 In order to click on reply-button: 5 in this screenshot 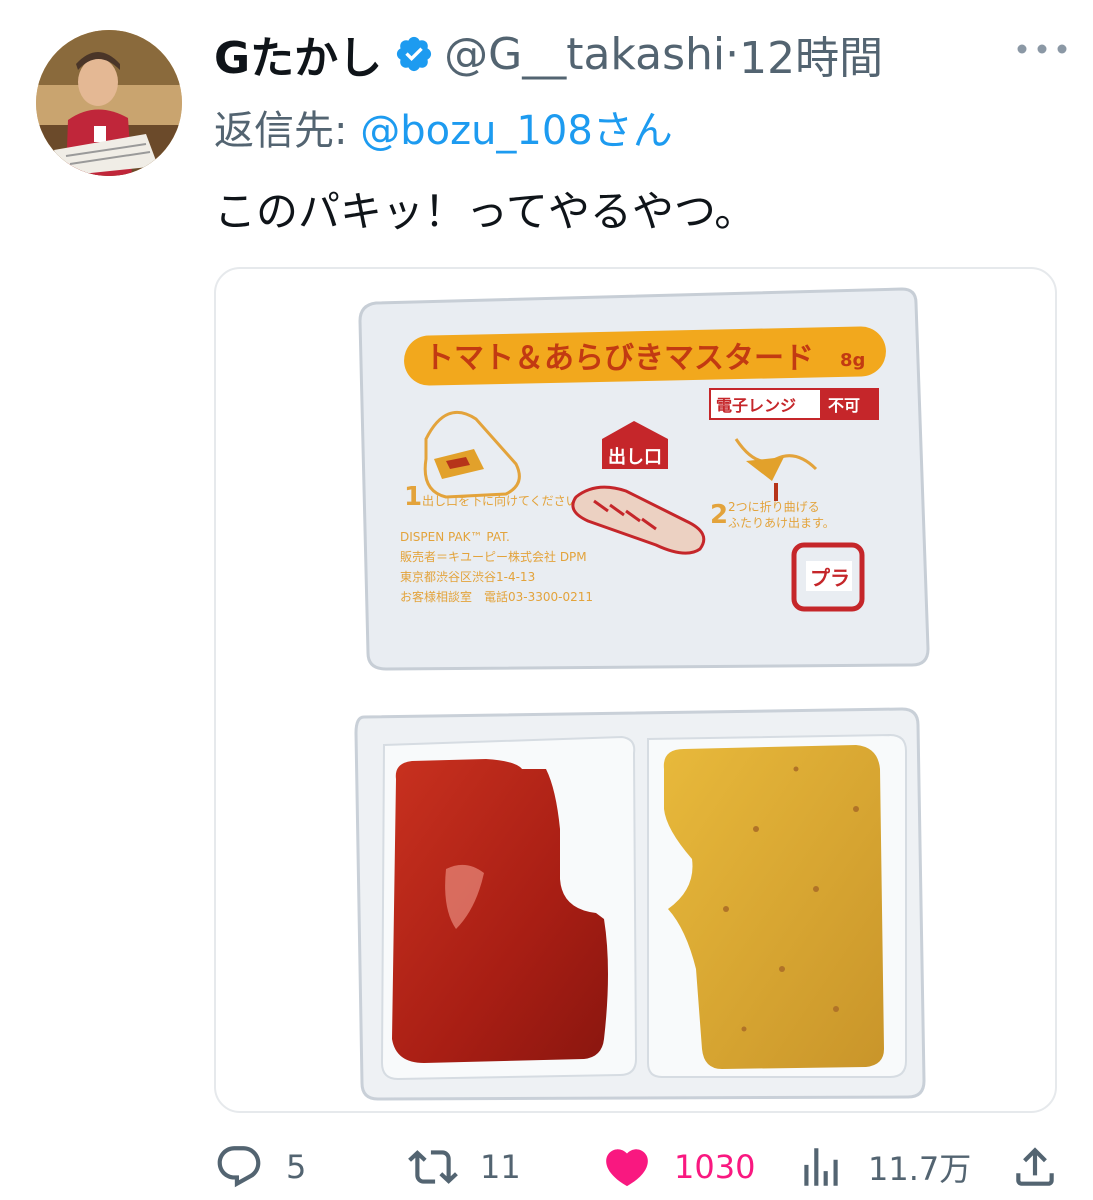, I will do `click(260, 1167)`.